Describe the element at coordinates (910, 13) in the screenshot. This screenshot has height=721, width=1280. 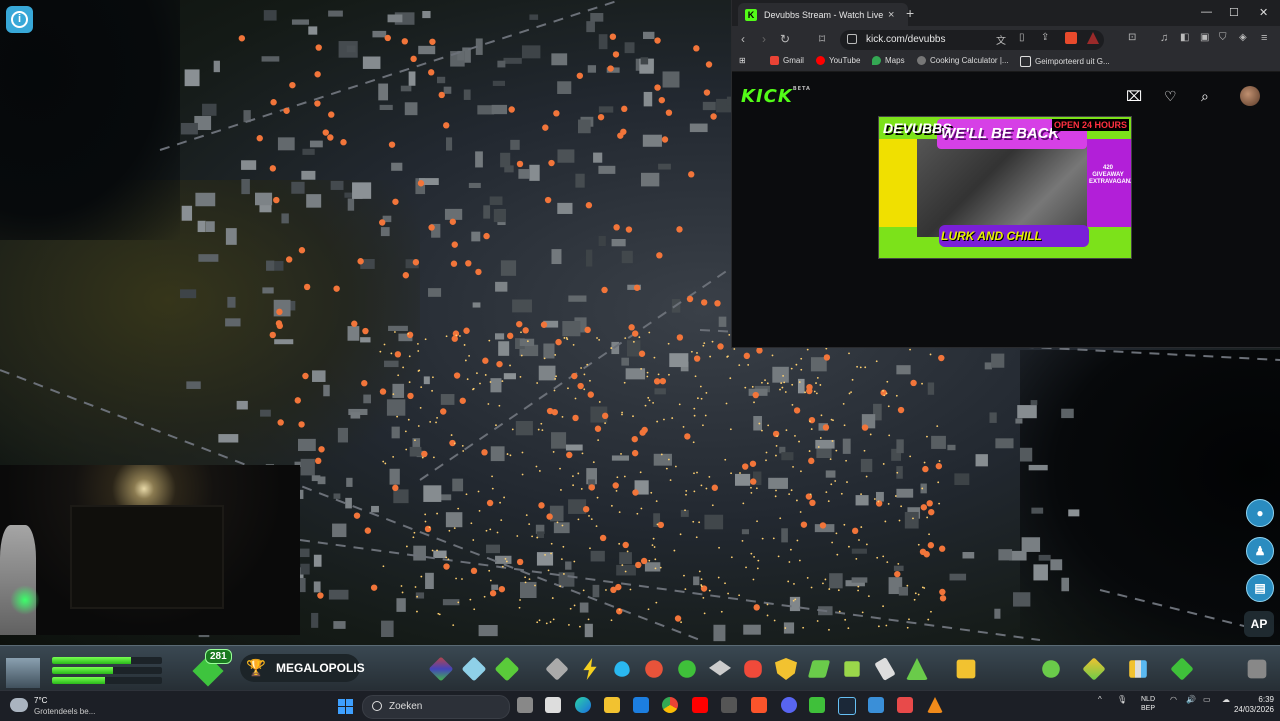
I see `new-tab-icon: +` at that location.